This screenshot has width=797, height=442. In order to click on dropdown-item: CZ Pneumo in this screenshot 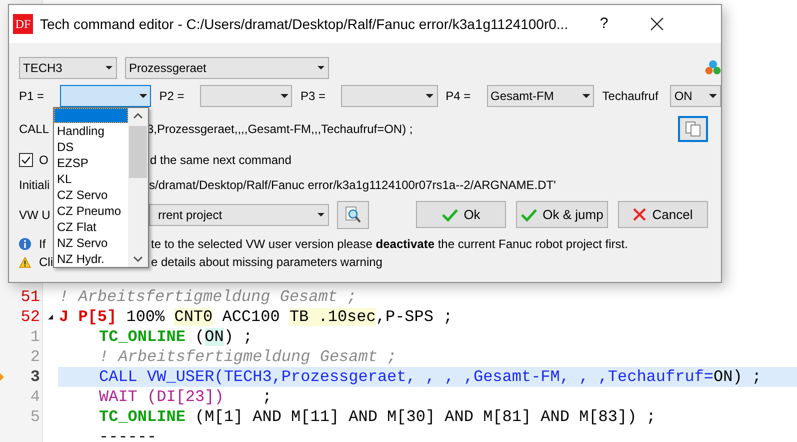, I will do `click(91, 211)`.